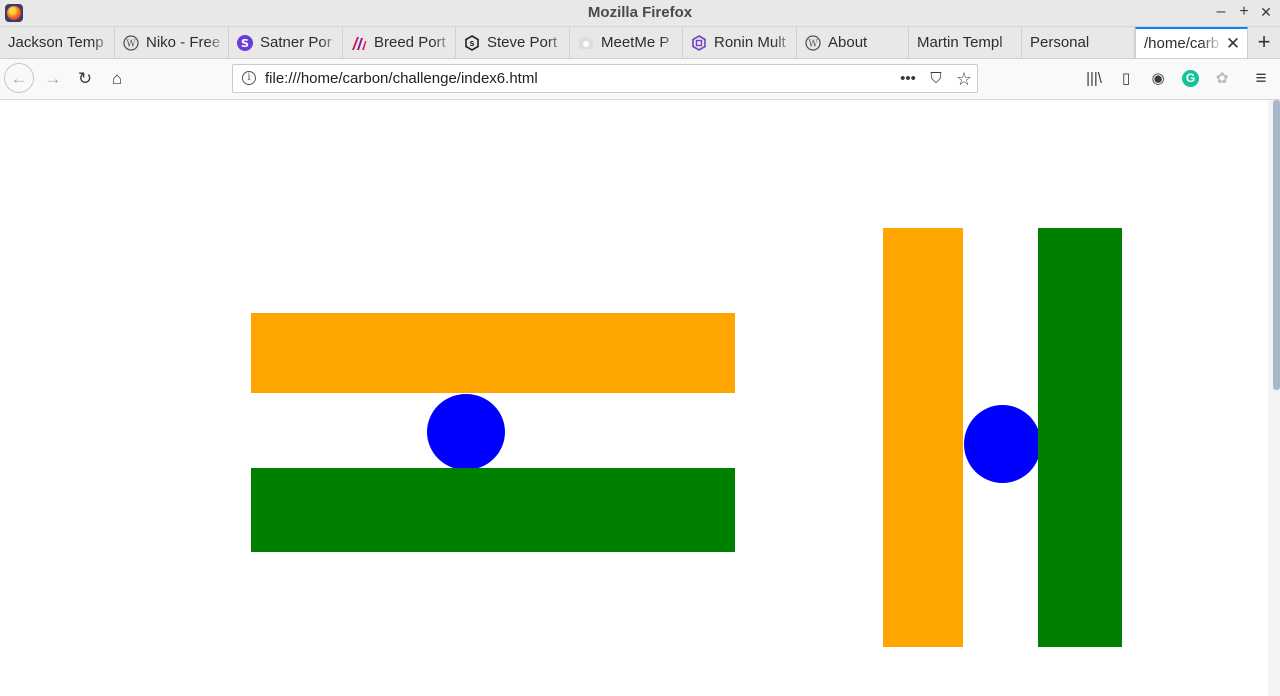 The width and height of the screenshot is (1280, 696). What do you see at coordinates (249, 78) in the screenshot?
I see `site-info-icon: i` at bounding box center [249, 78].